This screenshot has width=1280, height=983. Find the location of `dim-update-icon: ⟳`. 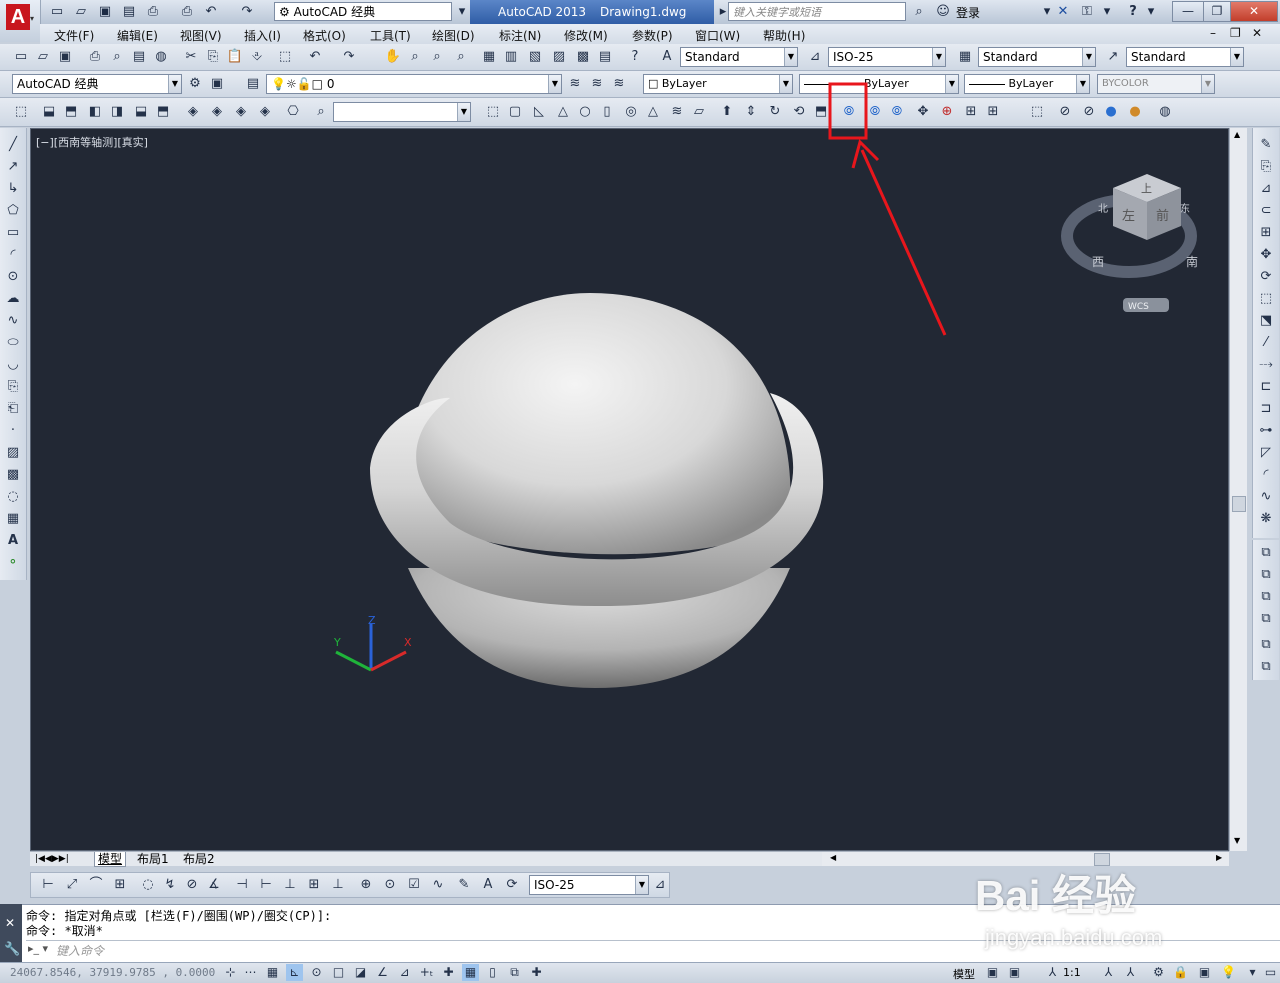

dim-update-icon: ⟳ is located at coordinates (512, 885).